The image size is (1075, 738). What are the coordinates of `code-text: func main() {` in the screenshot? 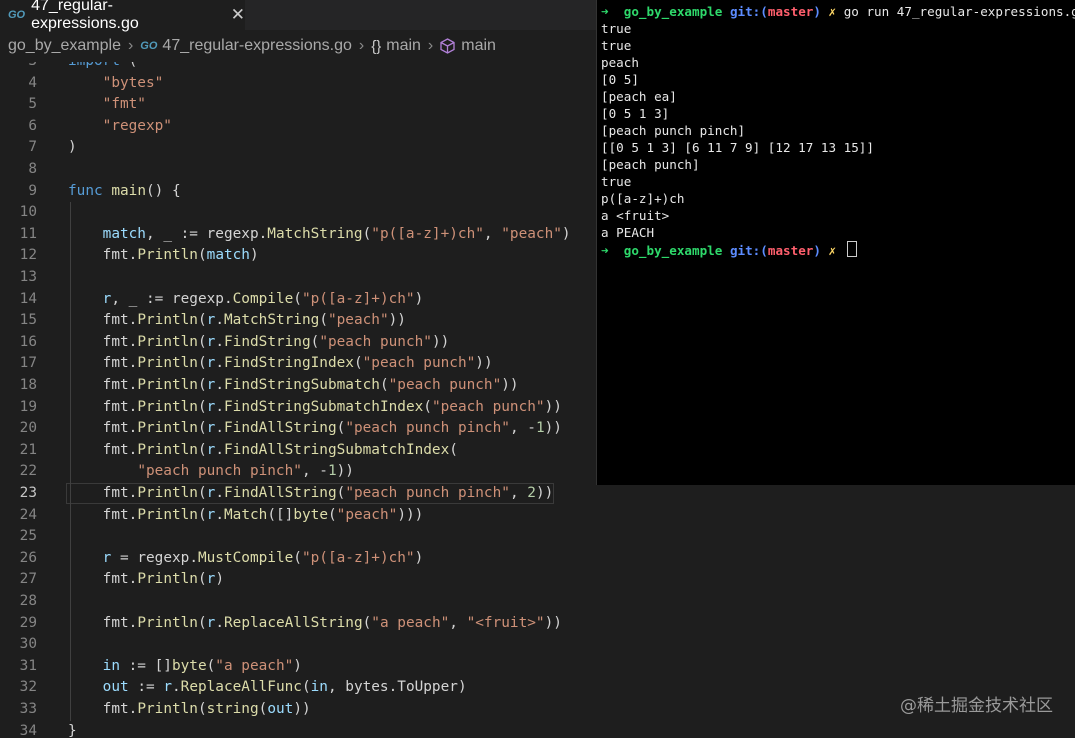 It's located at (124, 190).